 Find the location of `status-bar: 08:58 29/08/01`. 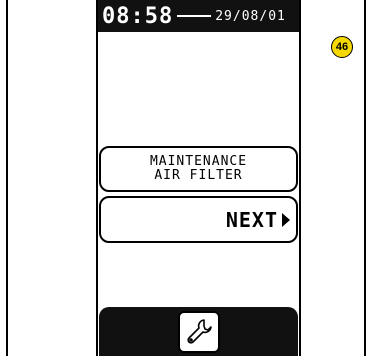

status-bar: 08:58 29/08/01 is located at coordinates (198, 16).